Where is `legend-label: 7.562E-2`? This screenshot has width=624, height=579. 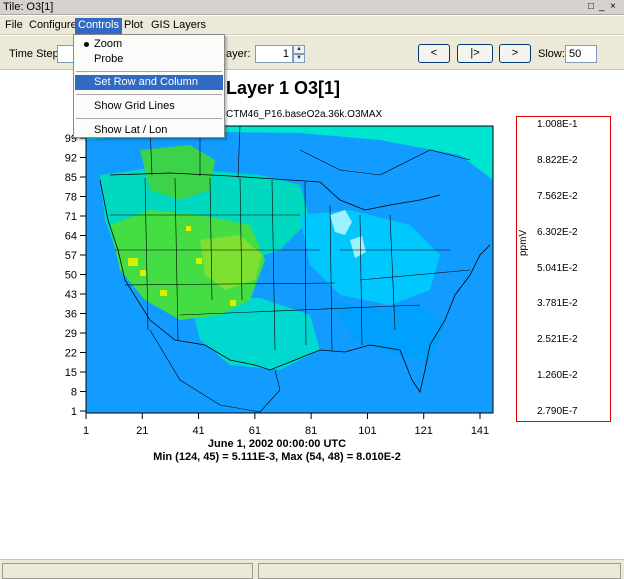 legend-label: 7.562E-2 is located at coordinates (557, 196).